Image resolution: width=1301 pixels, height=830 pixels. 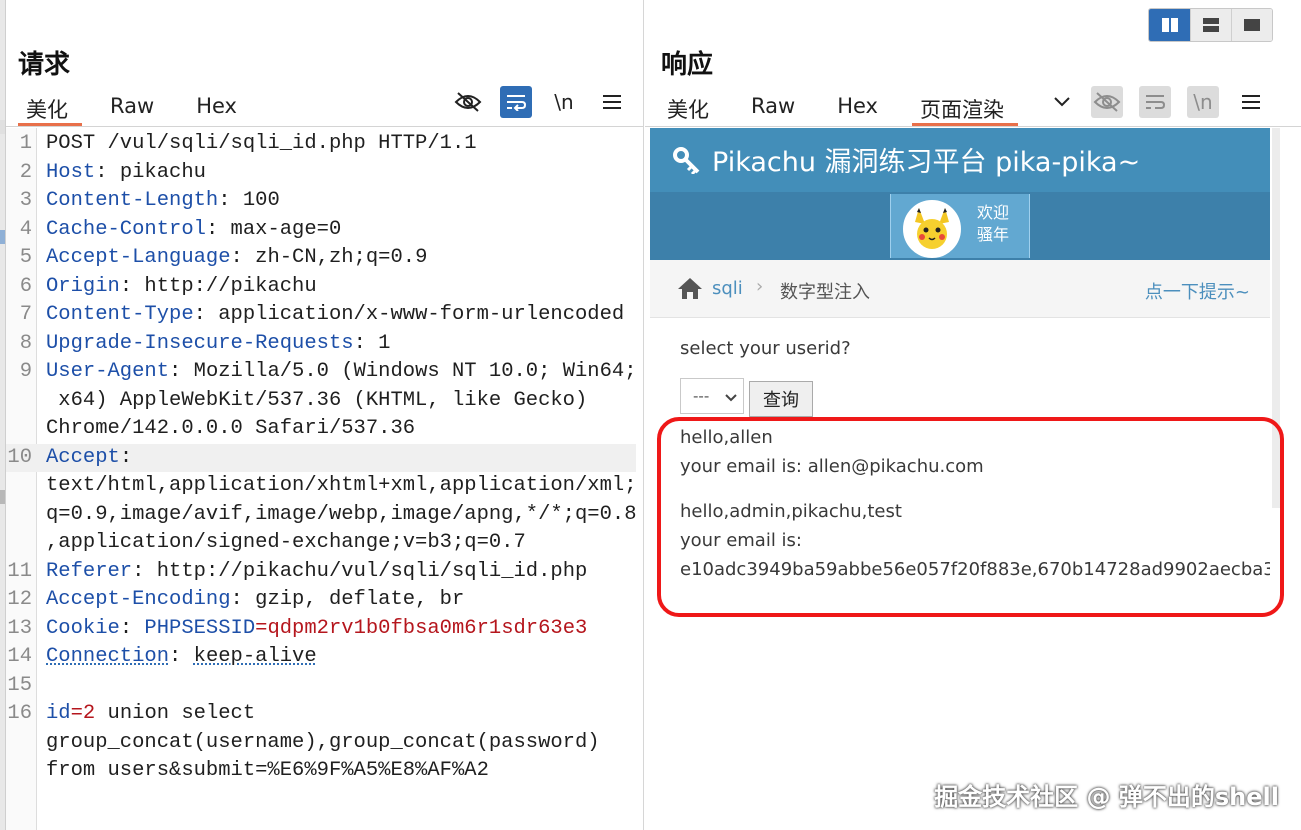 I want to click on layout-switcher, so click(x=1210, y=25).